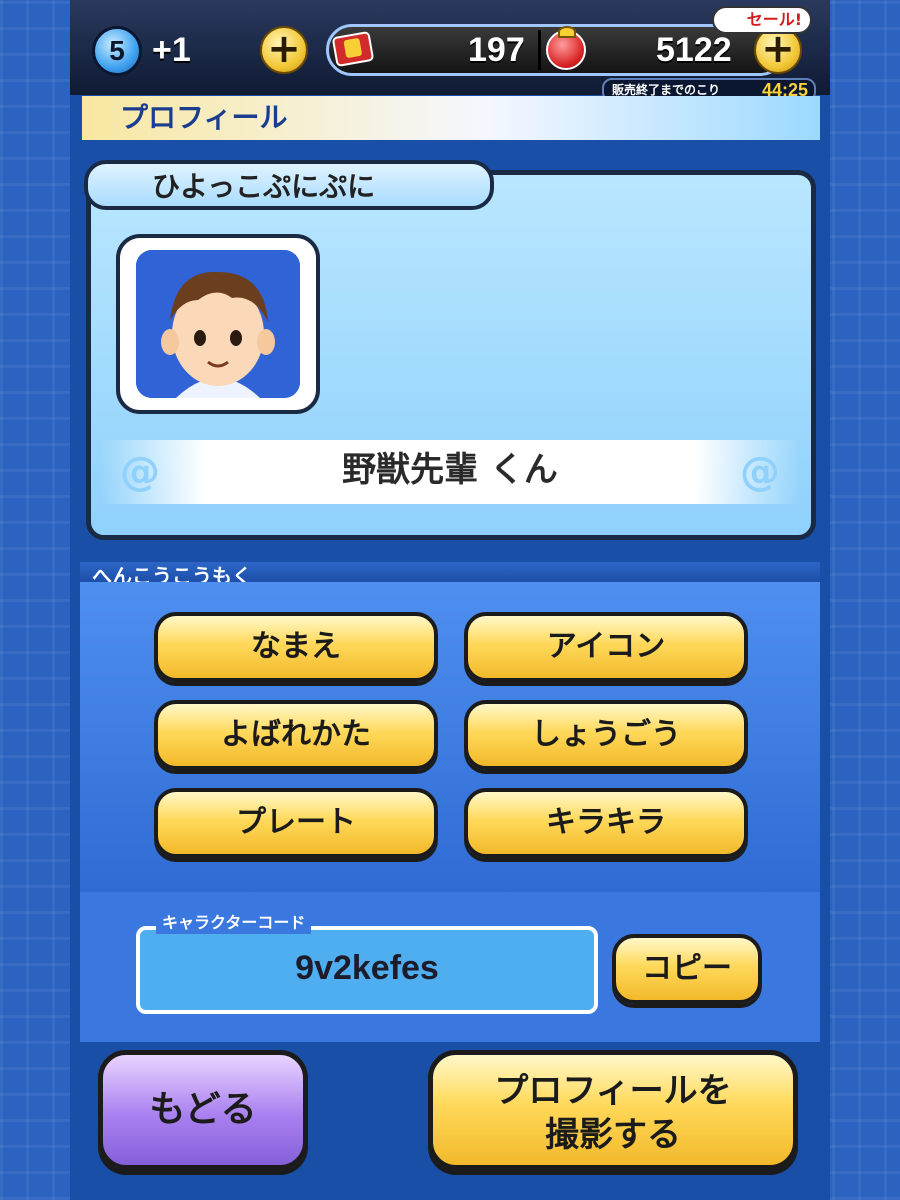 Image resolution: width=900 pixels, height=1200 pixels. What do you see at coordinates (566, 48) in the screenshot?
I see `coin-bag-icon` at bounding box center [566, 48].